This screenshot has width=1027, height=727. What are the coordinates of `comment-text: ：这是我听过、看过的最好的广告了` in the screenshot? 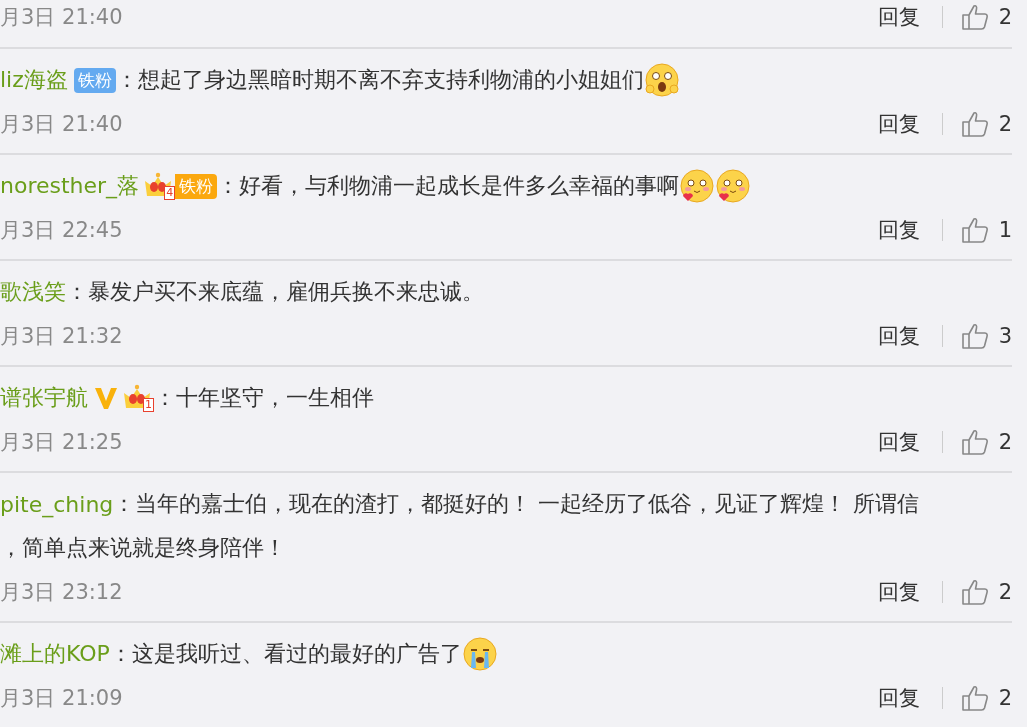 It's located at (285, 654).